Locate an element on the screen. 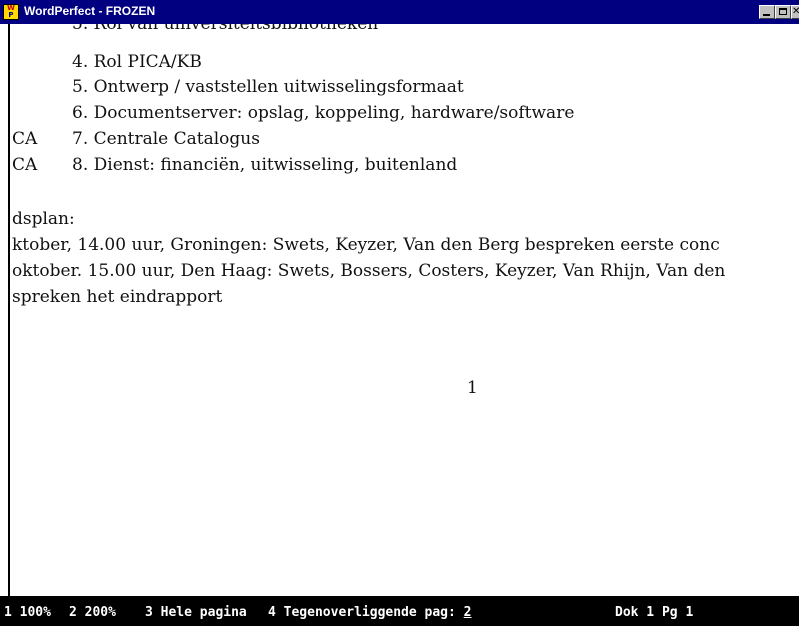 This screenshot has height=626, width=799. close-icon: ✕ is located at coordinates (795, 11).